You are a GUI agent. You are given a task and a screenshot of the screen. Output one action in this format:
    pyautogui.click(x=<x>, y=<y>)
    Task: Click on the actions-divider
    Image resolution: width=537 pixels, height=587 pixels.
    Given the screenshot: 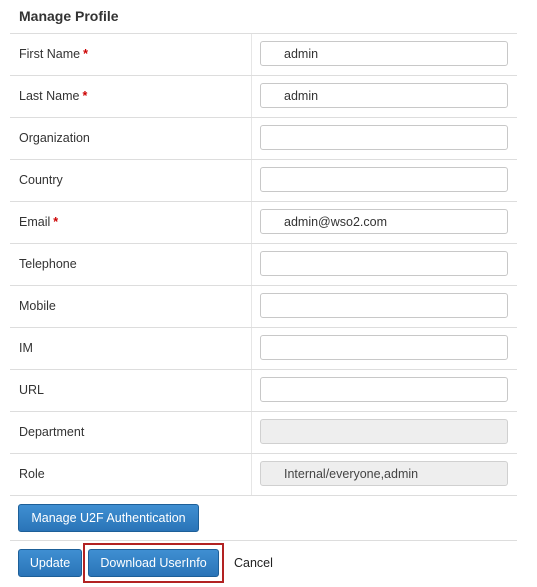 What is the action you would take?
    pyautogui.click(x=263, y=540)
    